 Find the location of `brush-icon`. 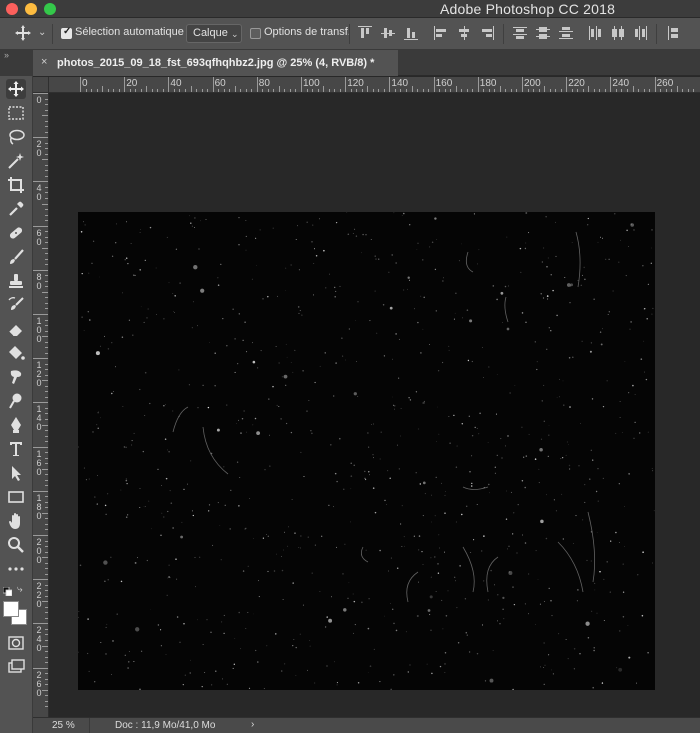

brush-icon is located at coordinates (16, 257).